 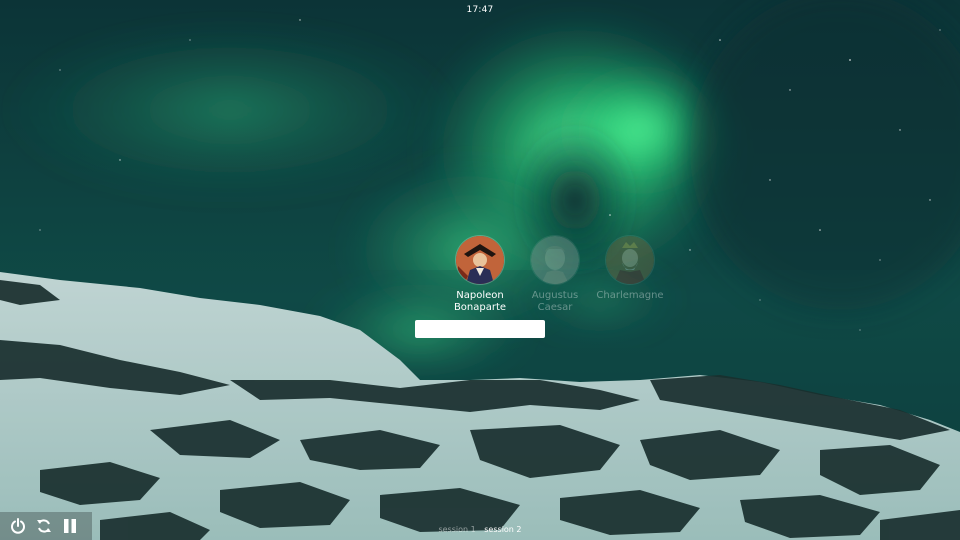 What do you see at coordinates (480, 10) in the screenshot?
I see `clock: 17:47` at bounding box center [480, 10].